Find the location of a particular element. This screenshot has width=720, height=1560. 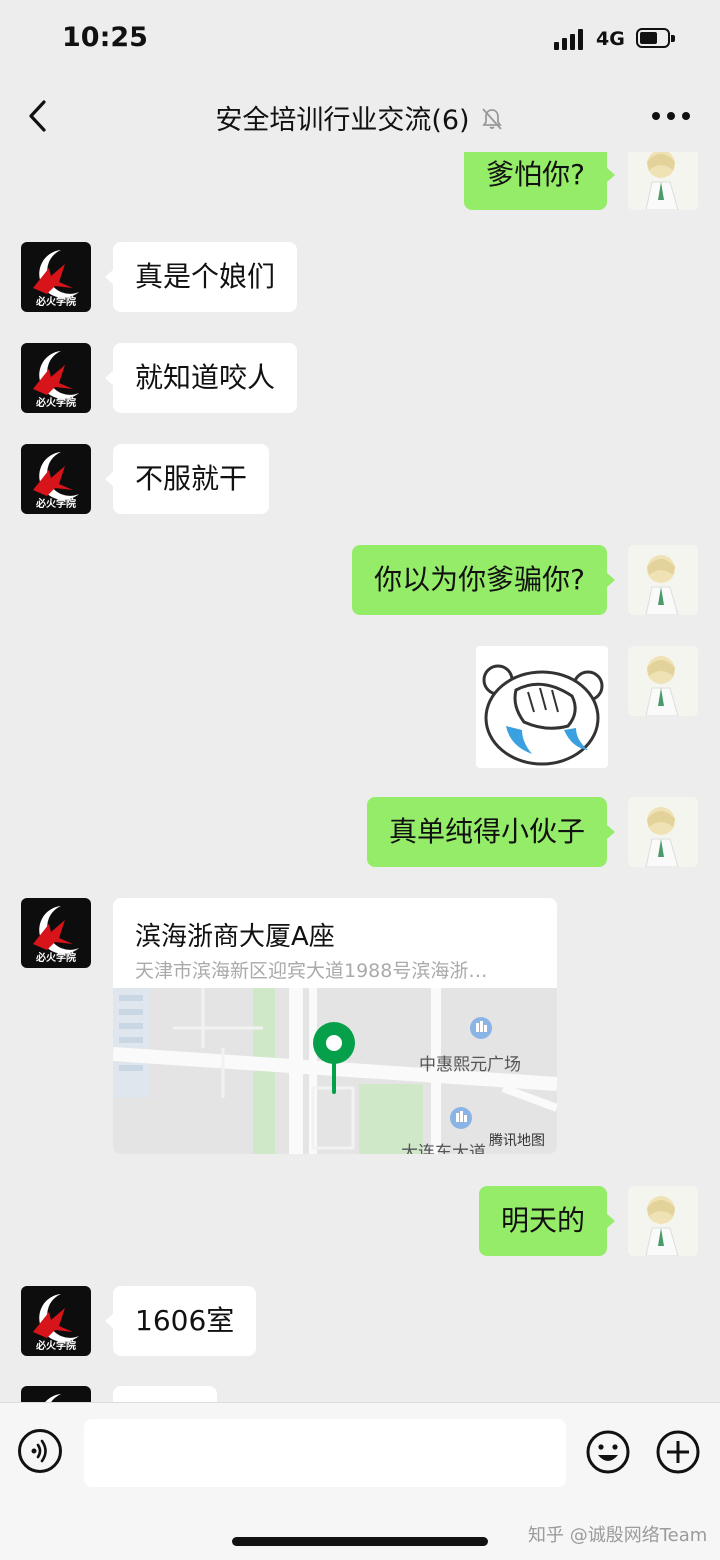

received-message-bubble: 不服就干 is located at coordinates (187, 479).